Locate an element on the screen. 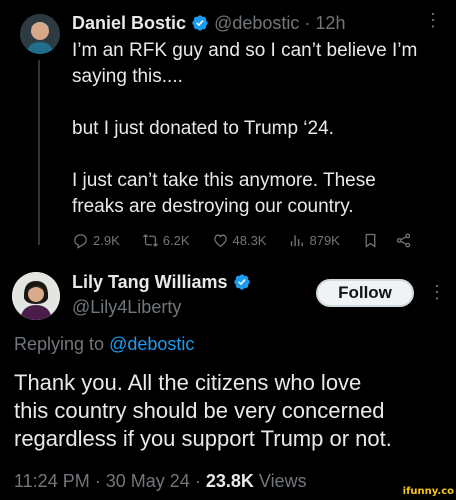 This screenshot has width=456, height=500. tweet2-name-row: Lily Tang Williams is located at coordinates (161, 282).